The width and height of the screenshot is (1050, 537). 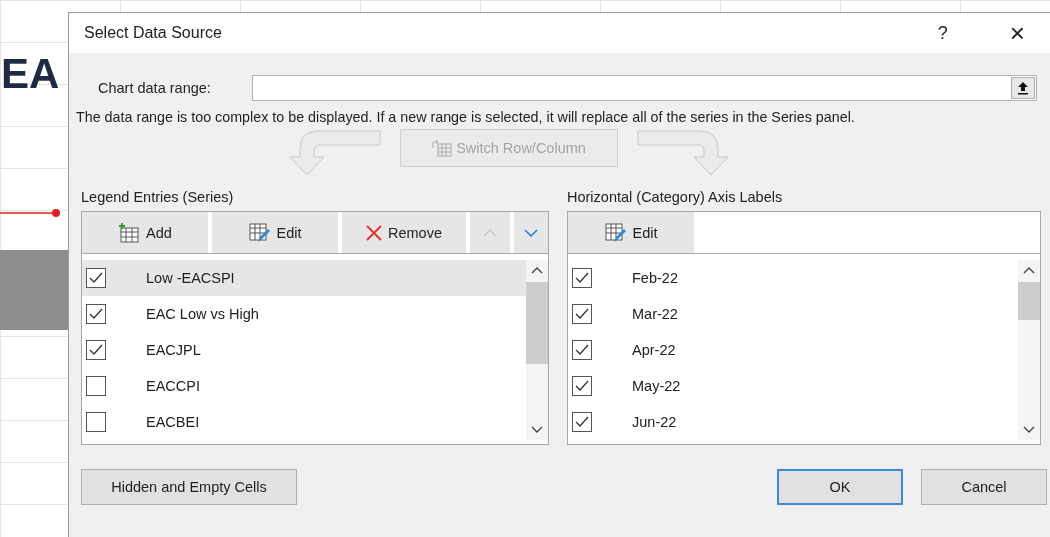 What do you see at coordinates (304, 422) in the screenshot?
I see `list-item: EACBEI` at bounding box center [304, 422].